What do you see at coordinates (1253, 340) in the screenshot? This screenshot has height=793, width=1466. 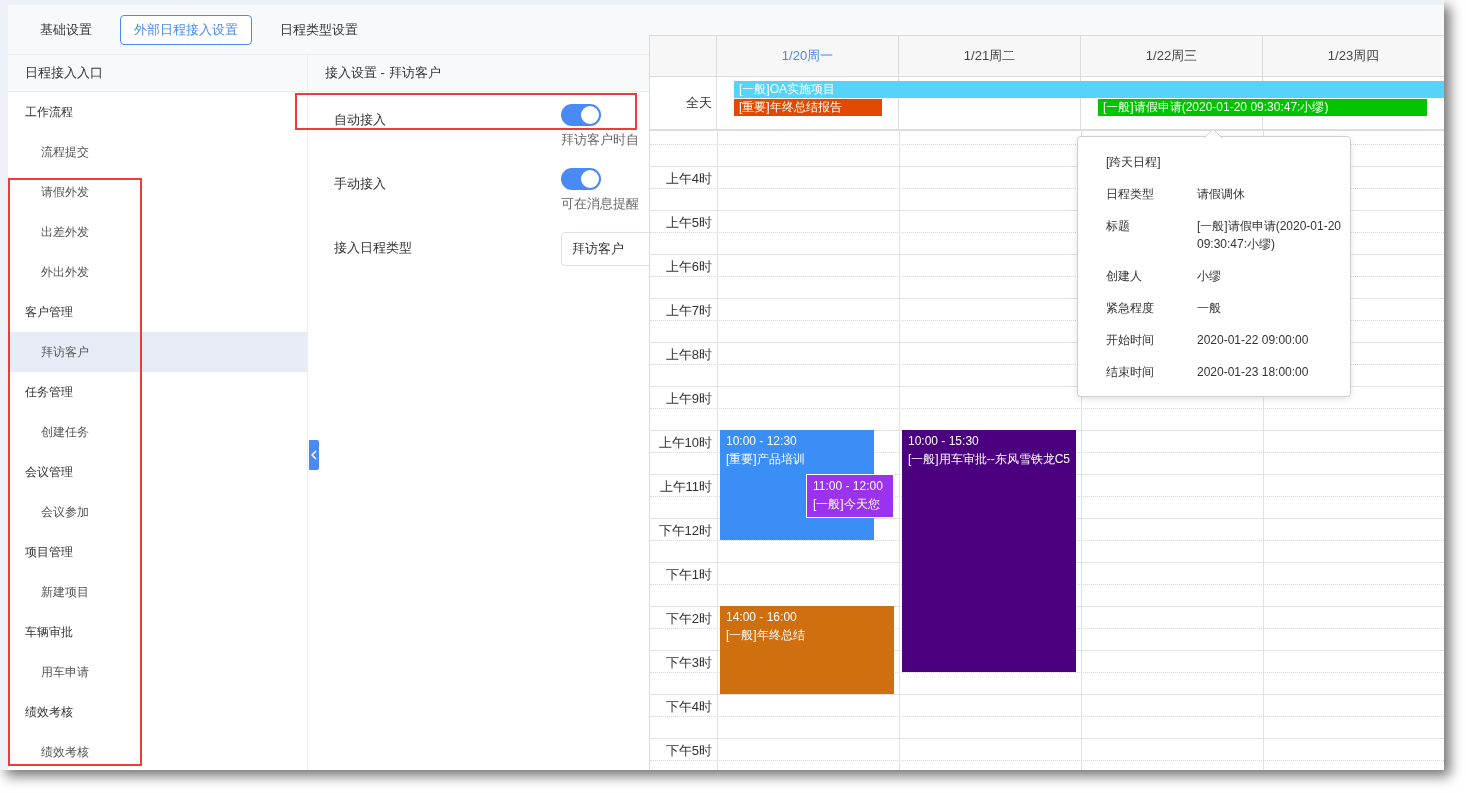 I see `field-value: 2020-01-22 09:00:00` at bounding box center [1253, 340].